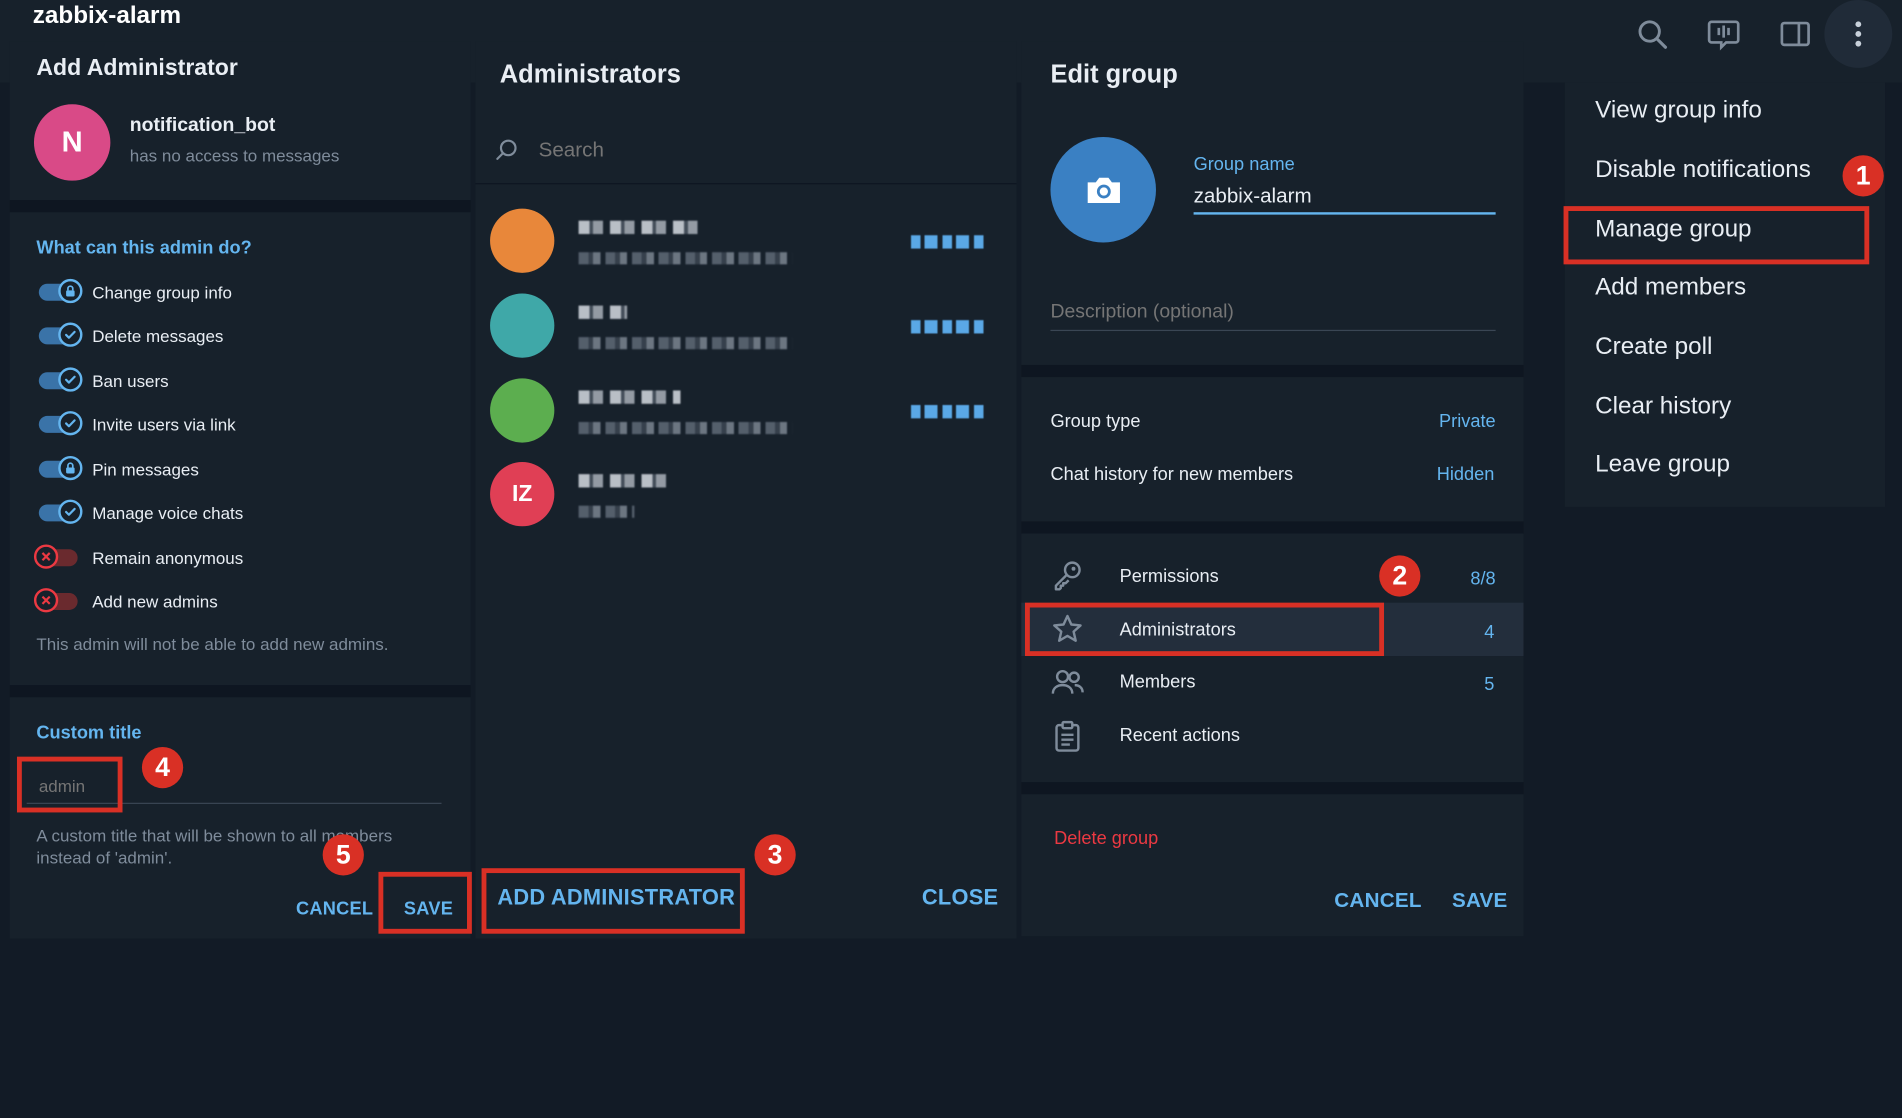 The image size is (1902, 1118). I want to click on group-type-row: Group type Private, so click(1272, 422).